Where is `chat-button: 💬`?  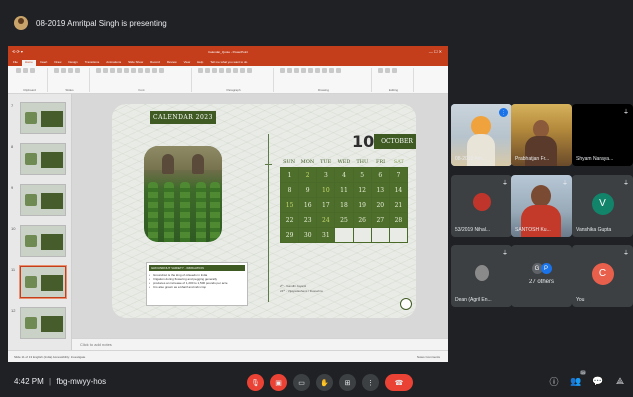 chat-button: 💬 is located at coordinates (598, 381).